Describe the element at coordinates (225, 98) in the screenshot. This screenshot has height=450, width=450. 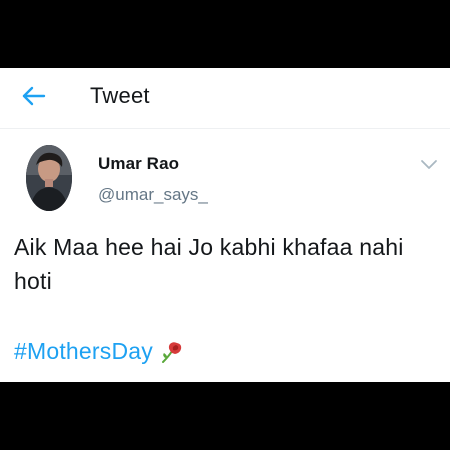
I see `top-bar: Tweet` at that location.